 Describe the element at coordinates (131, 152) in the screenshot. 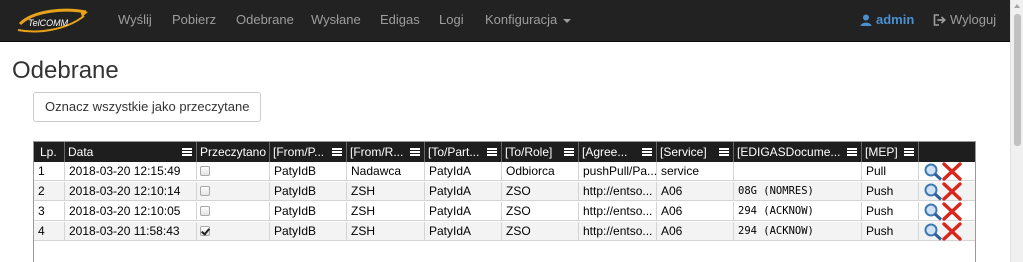

I see `col-header-data: Data` at that location.